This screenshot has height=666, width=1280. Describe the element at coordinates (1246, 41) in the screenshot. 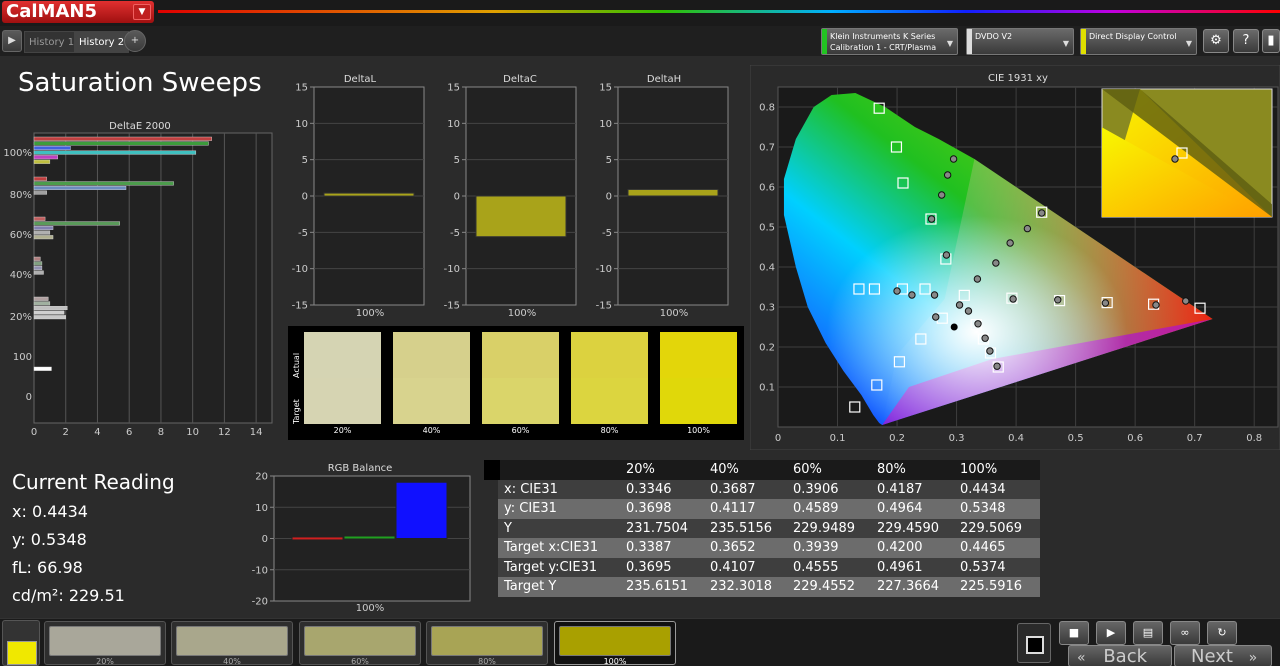

I see `help-icon: ?` at that location.